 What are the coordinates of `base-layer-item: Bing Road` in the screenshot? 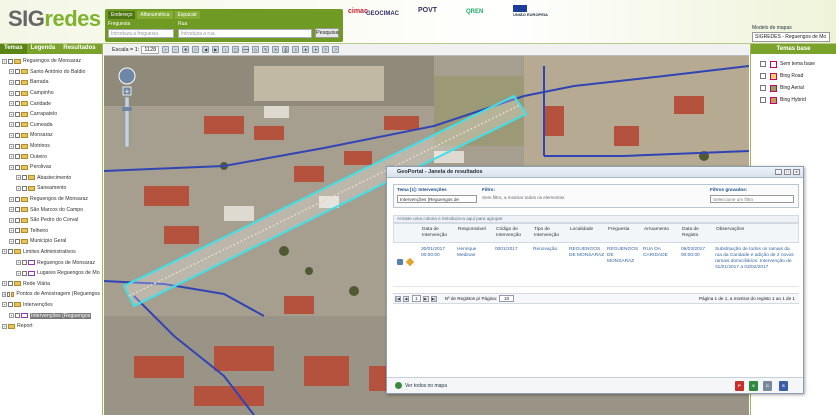 It's located at (793, 76).